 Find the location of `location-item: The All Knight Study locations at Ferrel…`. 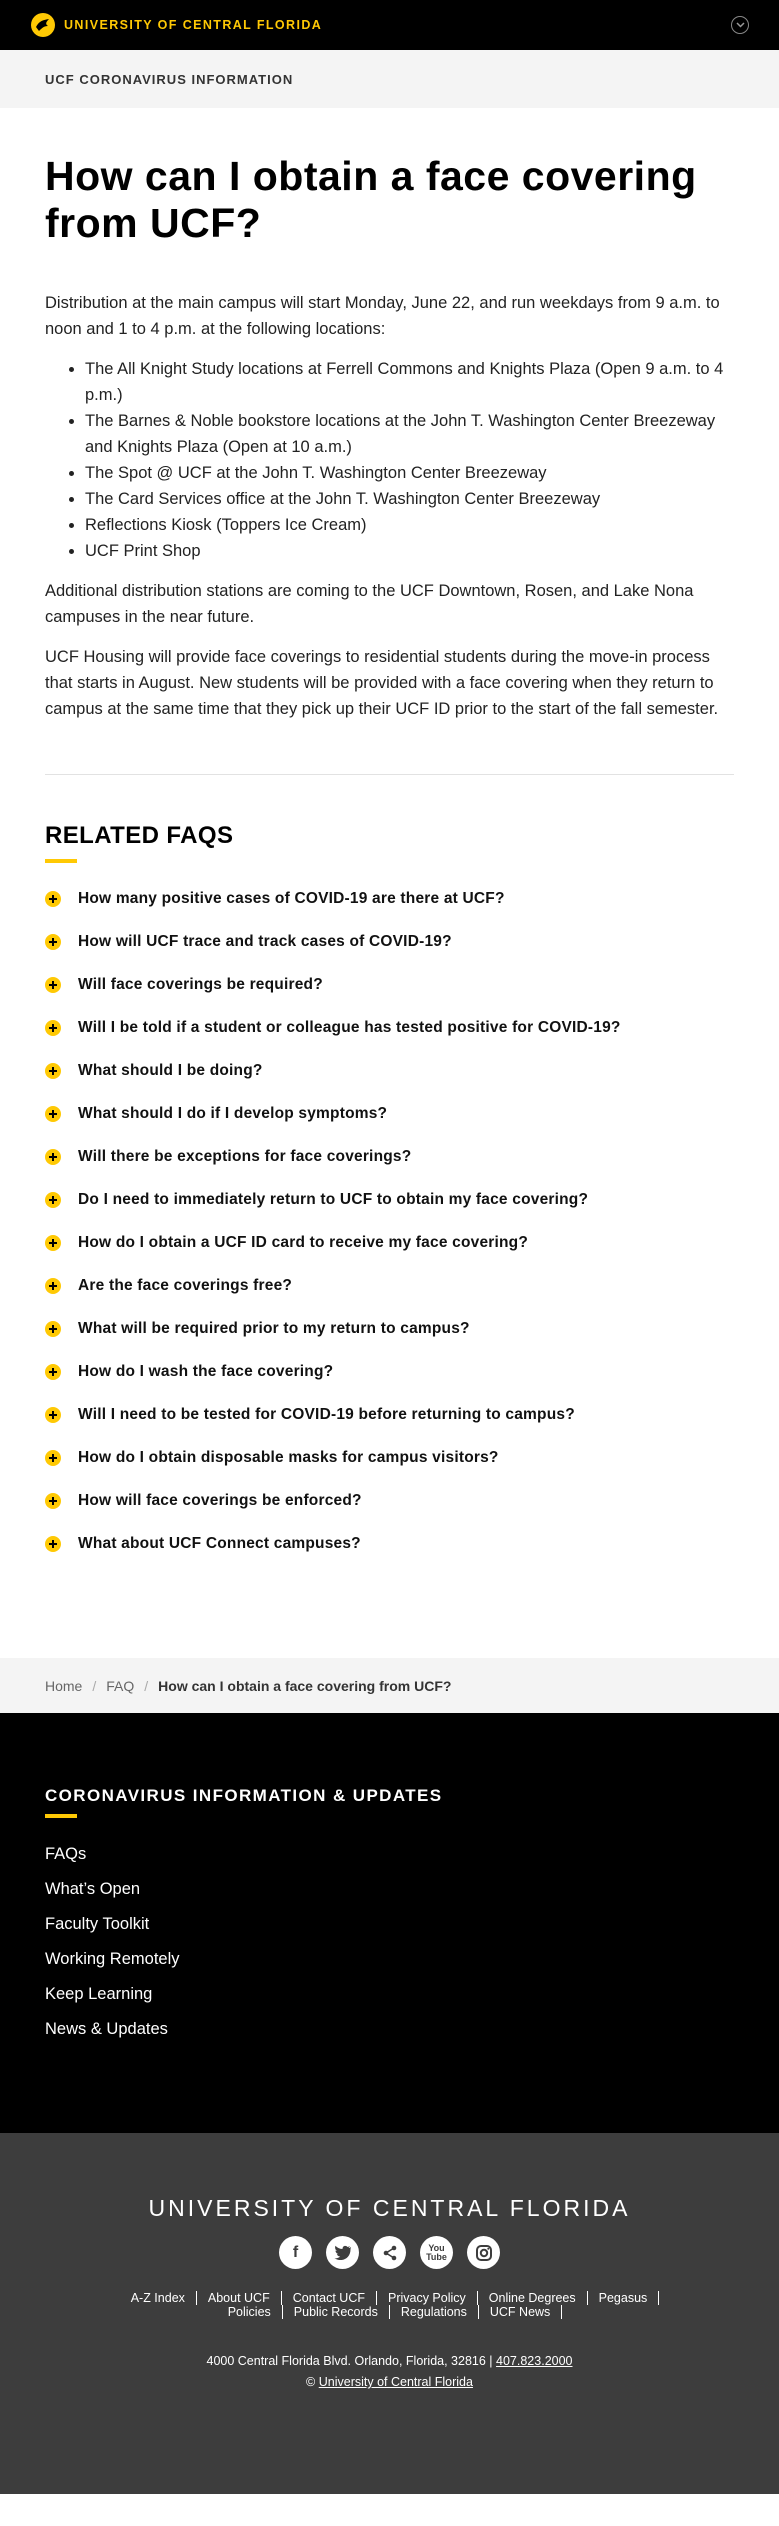

location-item: The All Knight Study locations at Ferrel… is located at coordinates (409, 382).